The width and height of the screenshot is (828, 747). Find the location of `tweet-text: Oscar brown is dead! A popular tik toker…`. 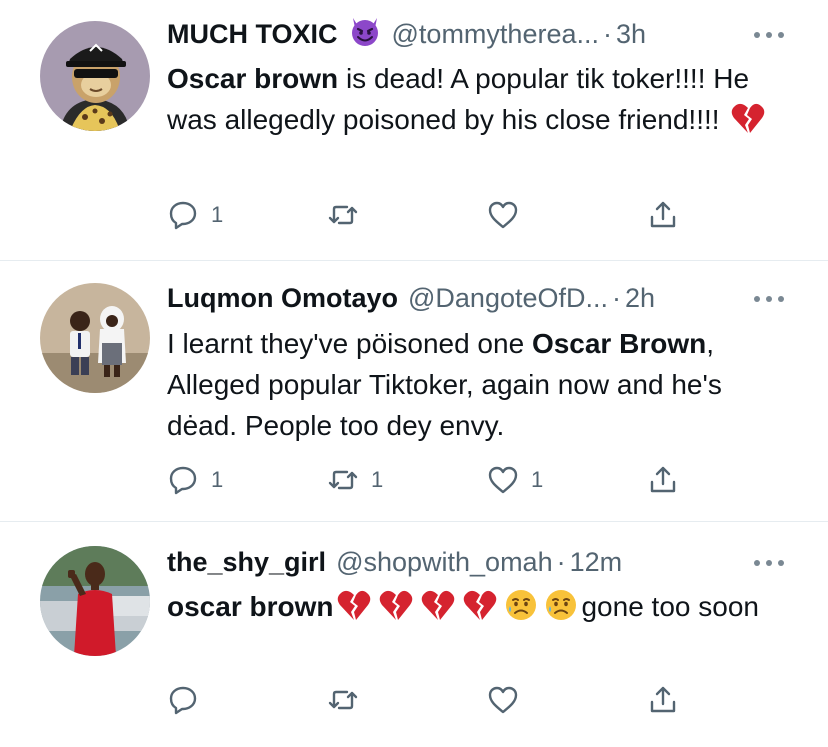

tweet-text: Oscar brown is dead! A popular tik toker… is located at coordinates (472, 102).